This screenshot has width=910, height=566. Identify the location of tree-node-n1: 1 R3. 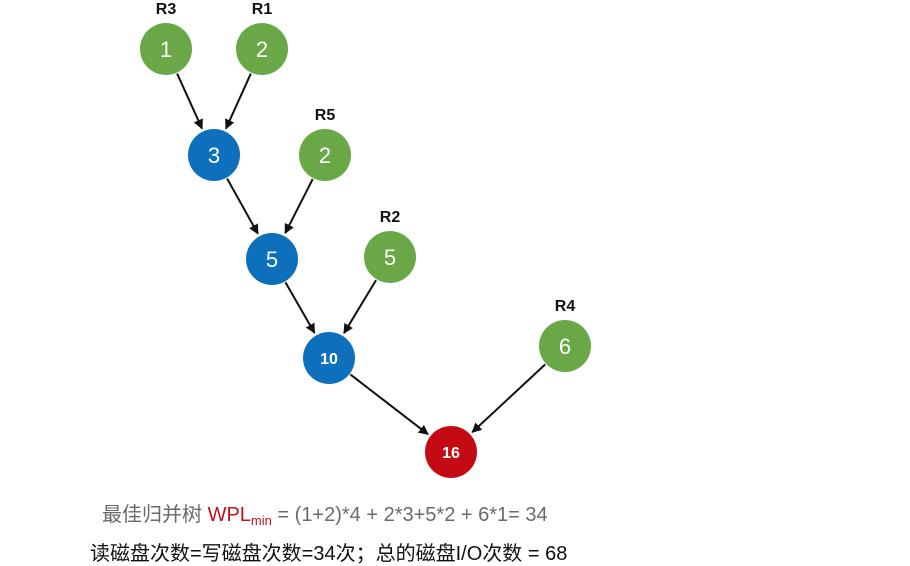
(166, 38).